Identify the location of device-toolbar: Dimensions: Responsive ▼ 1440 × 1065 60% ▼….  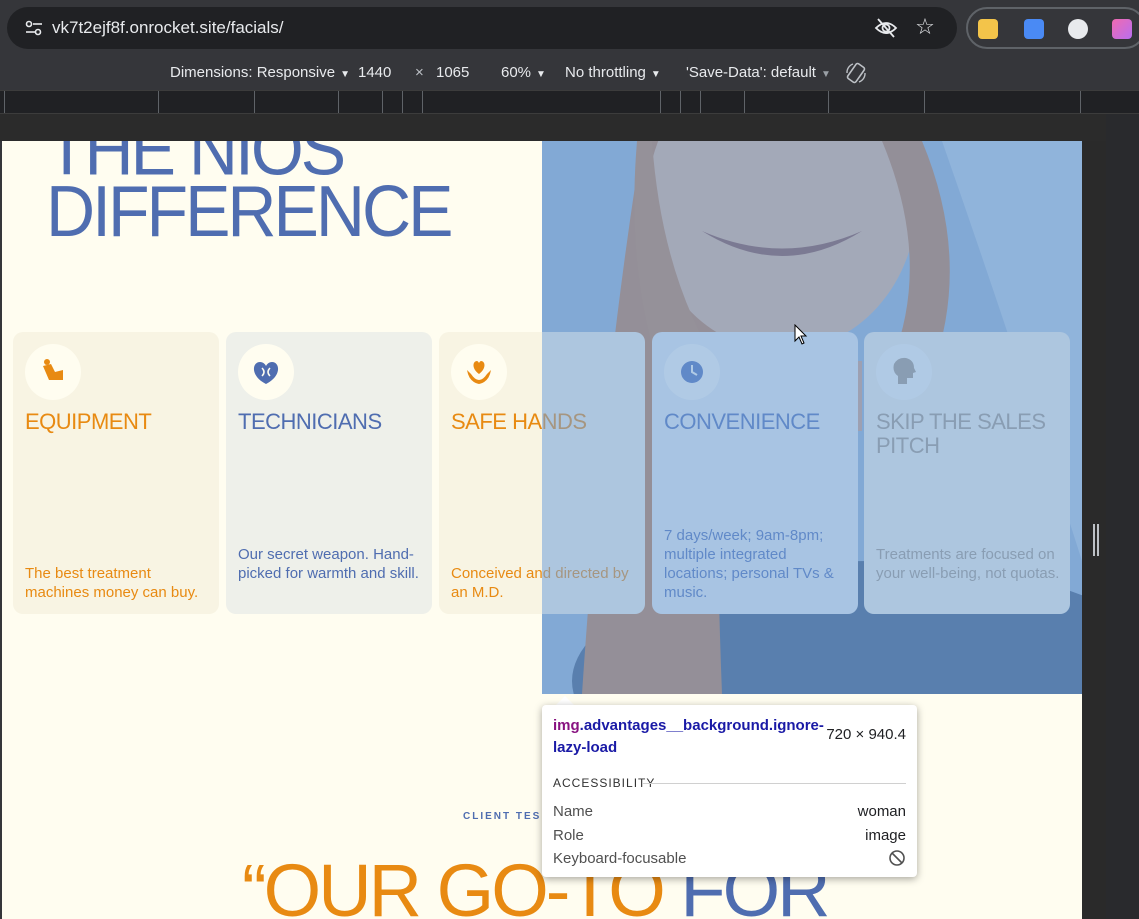
(569, 73).